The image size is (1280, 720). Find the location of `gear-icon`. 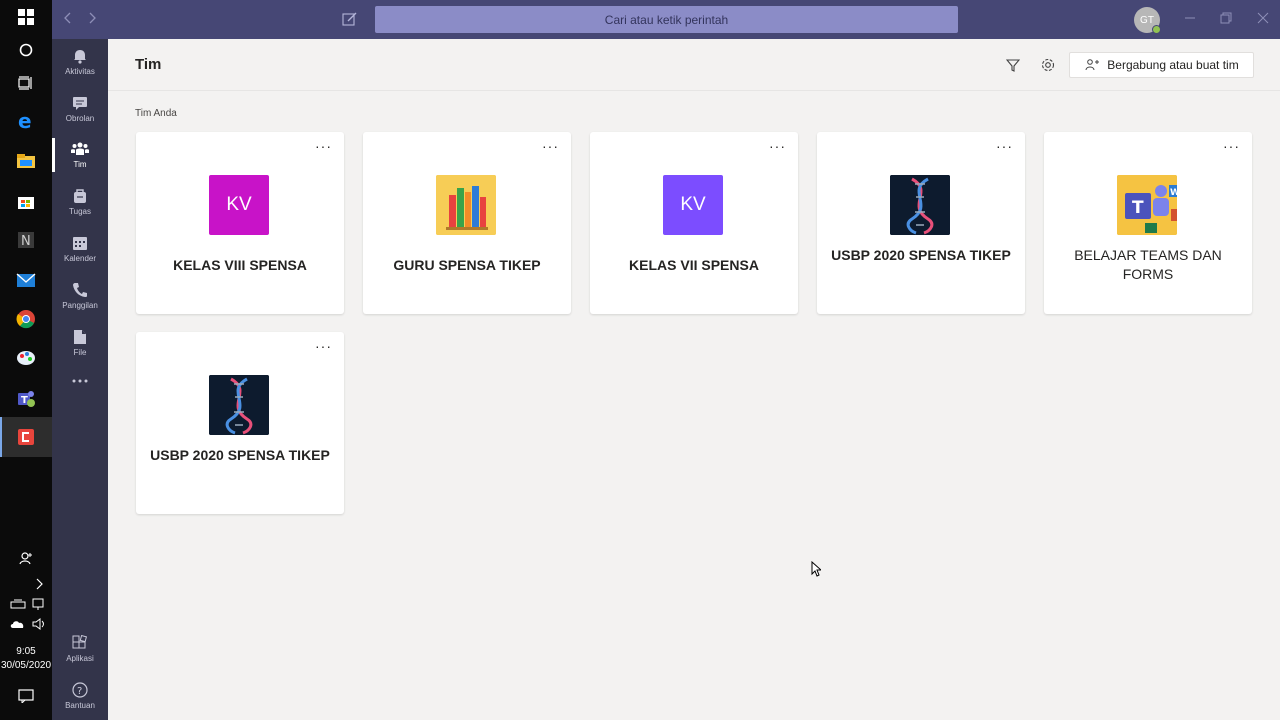

gear-icon is located at coordinates (1048, 65).